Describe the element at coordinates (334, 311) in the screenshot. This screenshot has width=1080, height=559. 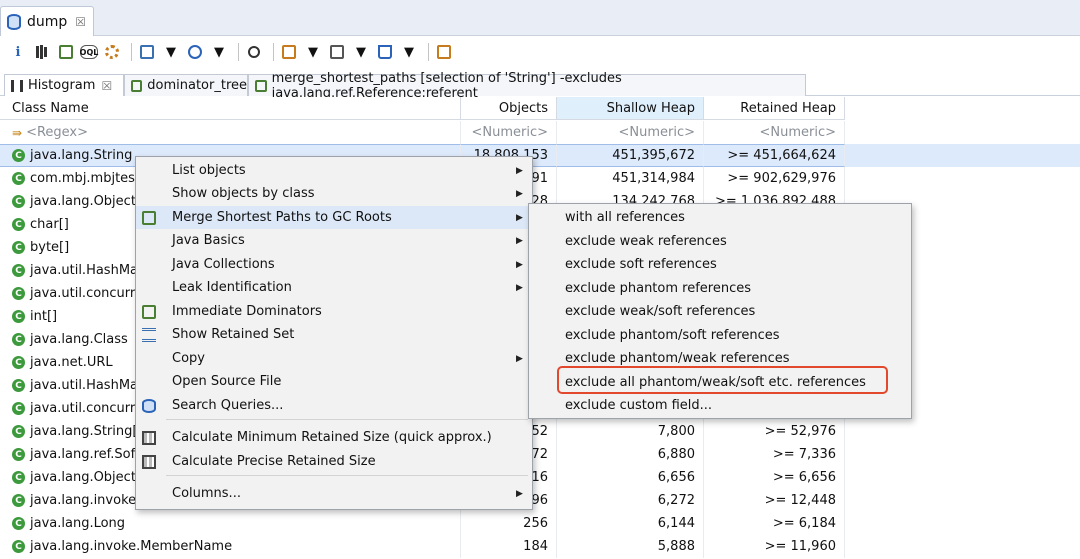
I see `menu-item: Immediate Dominators` at that location.